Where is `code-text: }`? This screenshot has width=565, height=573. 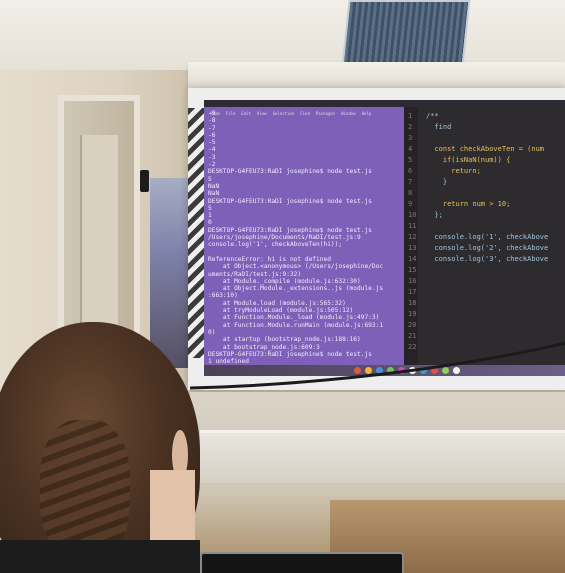 code-text: } is located at coordinates (437, 182).